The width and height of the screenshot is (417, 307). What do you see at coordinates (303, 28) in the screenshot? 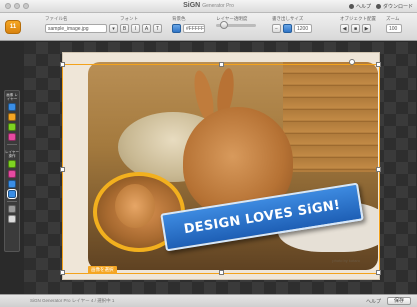
I see `export-size-field: 1200` at bounding box center [303, 28].